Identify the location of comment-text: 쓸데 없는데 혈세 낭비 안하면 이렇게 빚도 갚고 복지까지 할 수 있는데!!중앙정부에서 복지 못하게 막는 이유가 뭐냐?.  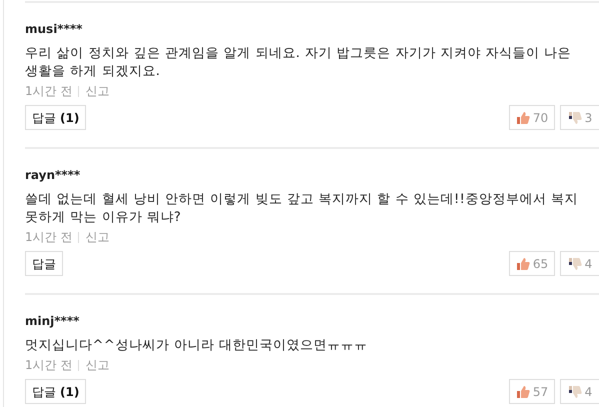
(302, 209).